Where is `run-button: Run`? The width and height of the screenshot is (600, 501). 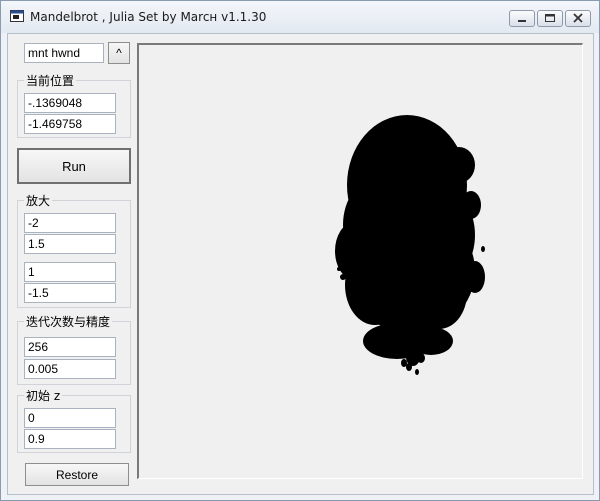 run-button: Run is located at coordinates (74, 166).